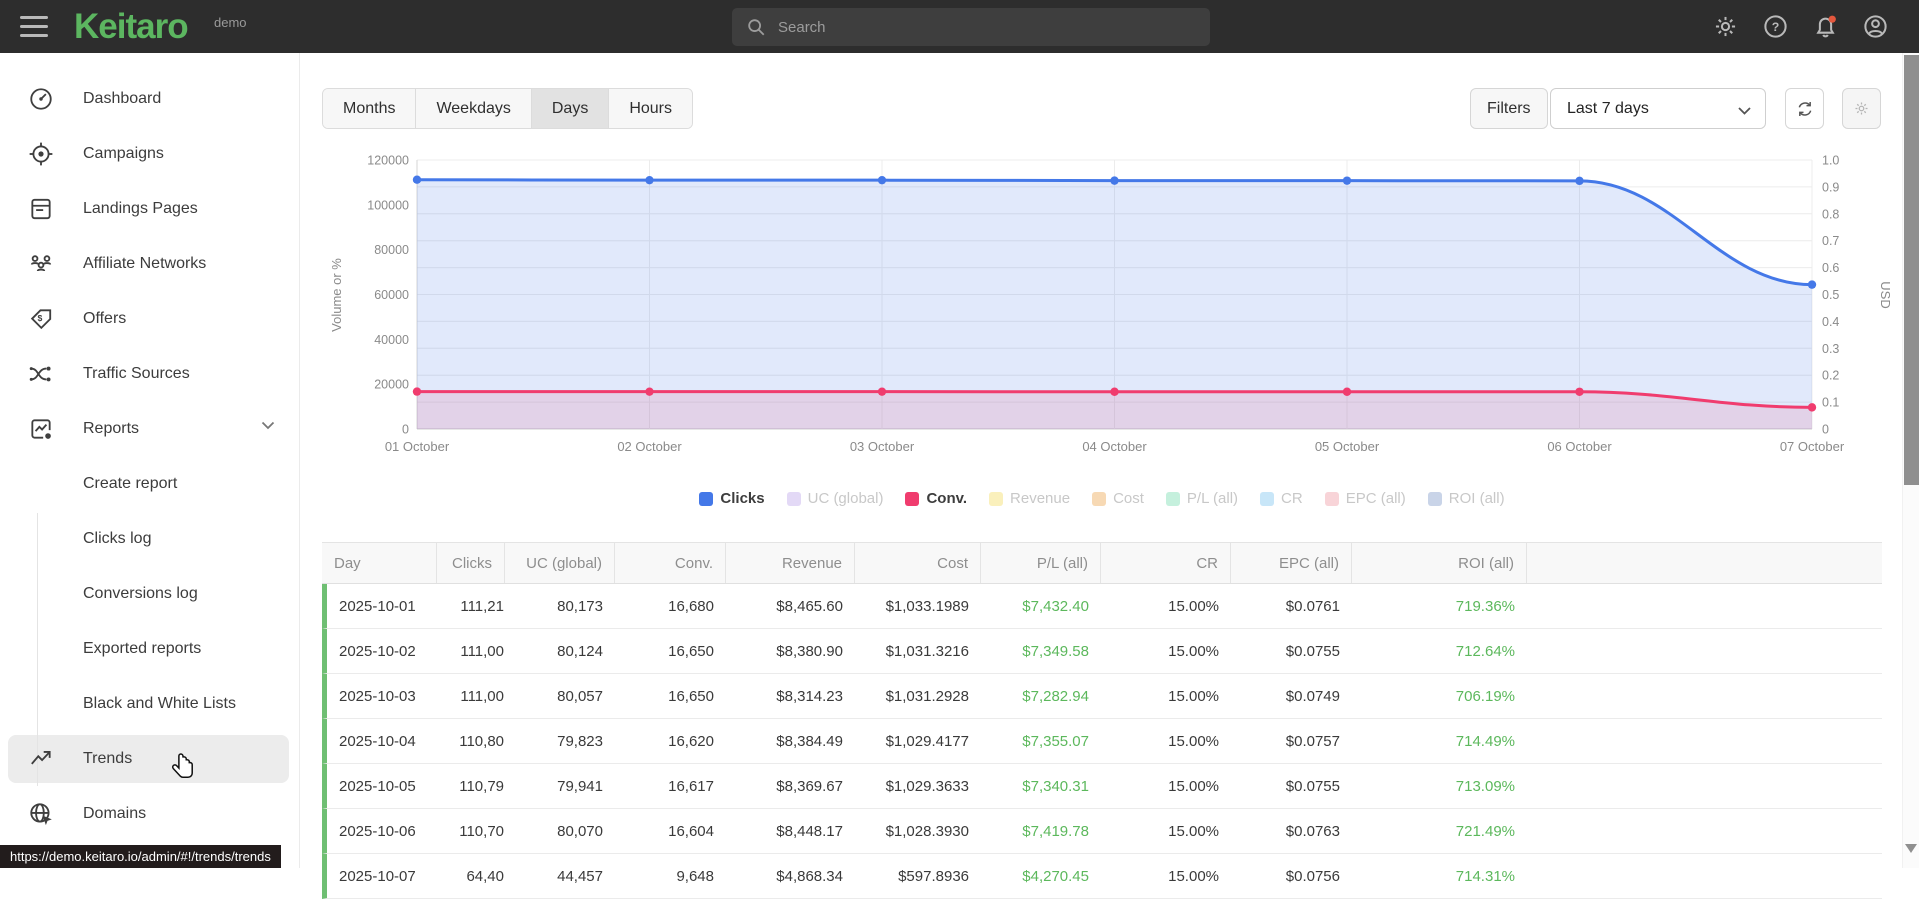 The image size is (1919, 899). I want to click on brand-logo: Keitaro, so click(131, 27).